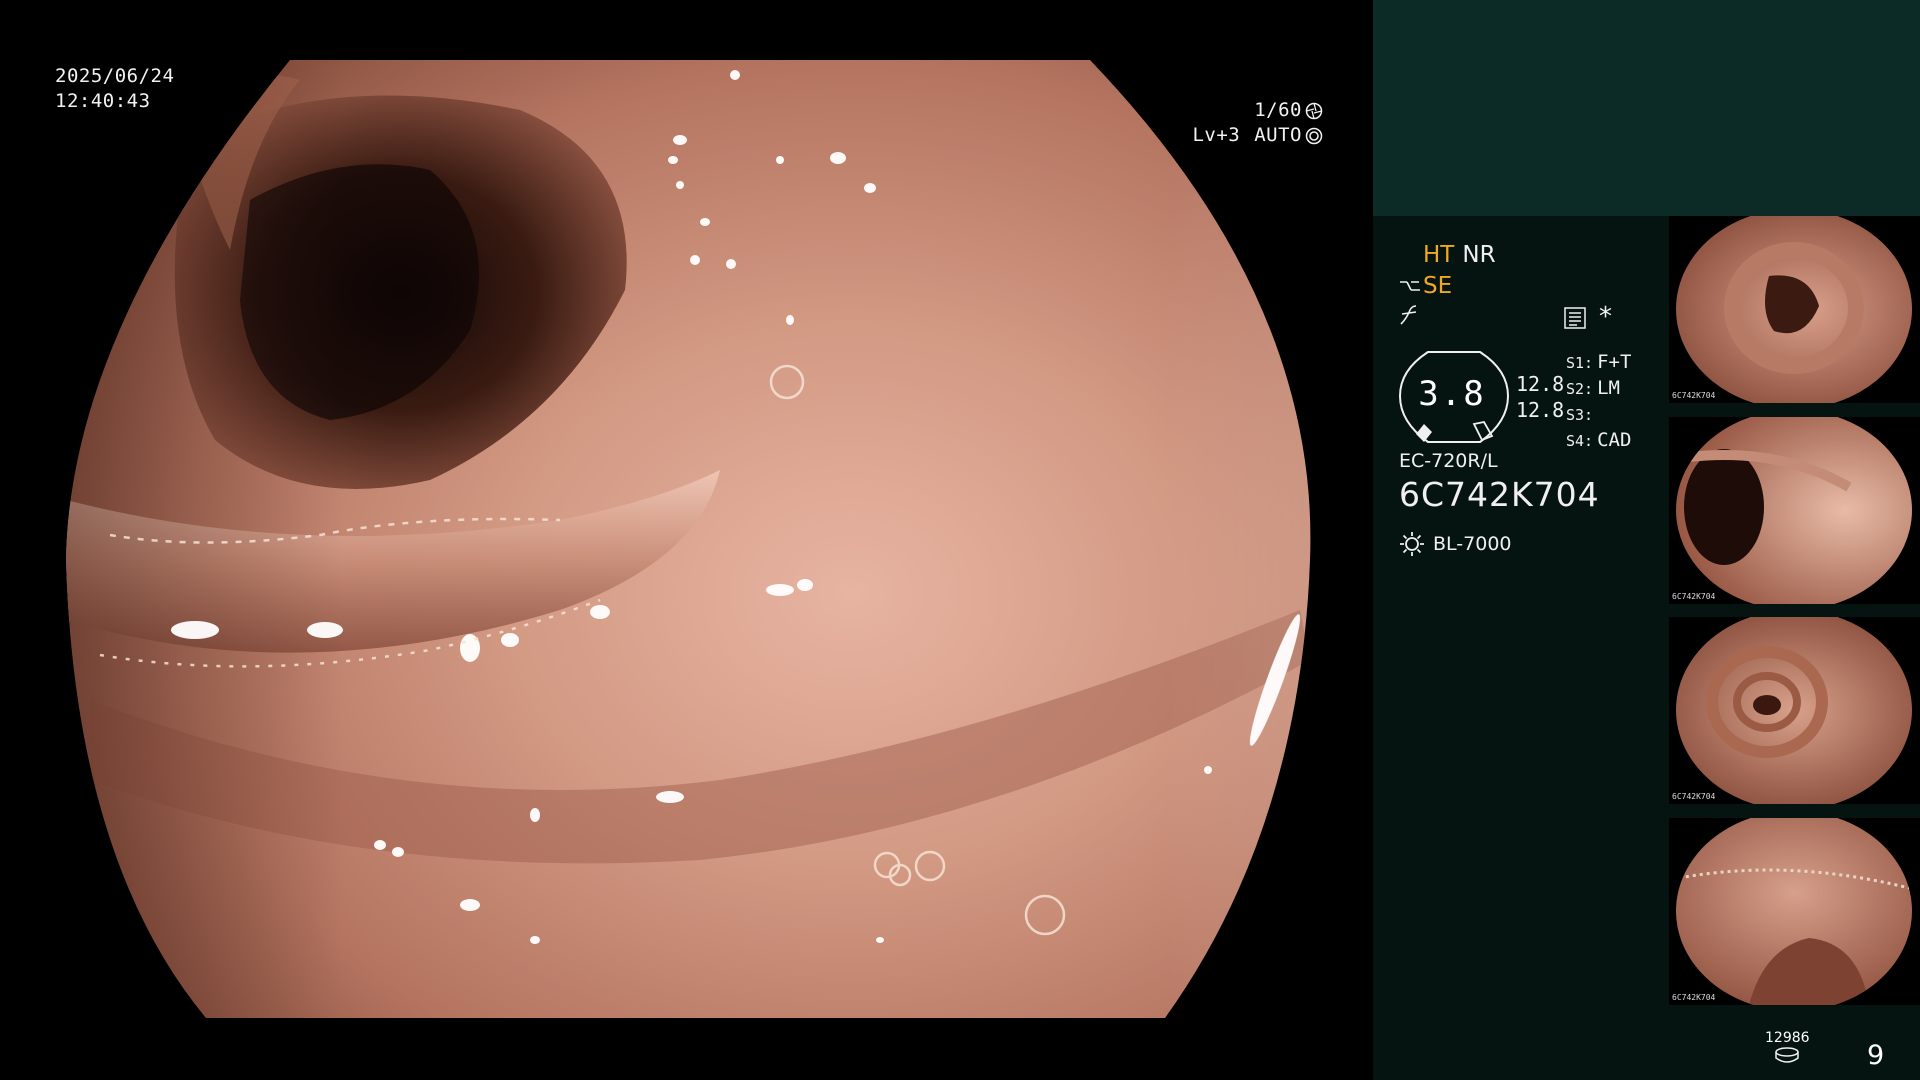 This screenshot has width=1920, height=1080. Describe the element at coordinates (1499, 494) in the screenshot. I see `scope-serial: 6C742K704` at that location.